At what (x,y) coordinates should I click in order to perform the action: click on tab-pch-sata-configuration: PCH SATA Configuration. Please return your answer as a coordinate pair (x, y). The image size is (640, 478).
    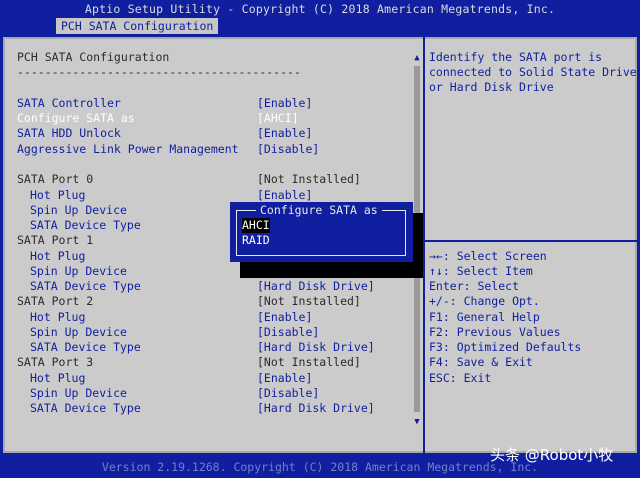
    Looking at the image, I should click on (137, 26).